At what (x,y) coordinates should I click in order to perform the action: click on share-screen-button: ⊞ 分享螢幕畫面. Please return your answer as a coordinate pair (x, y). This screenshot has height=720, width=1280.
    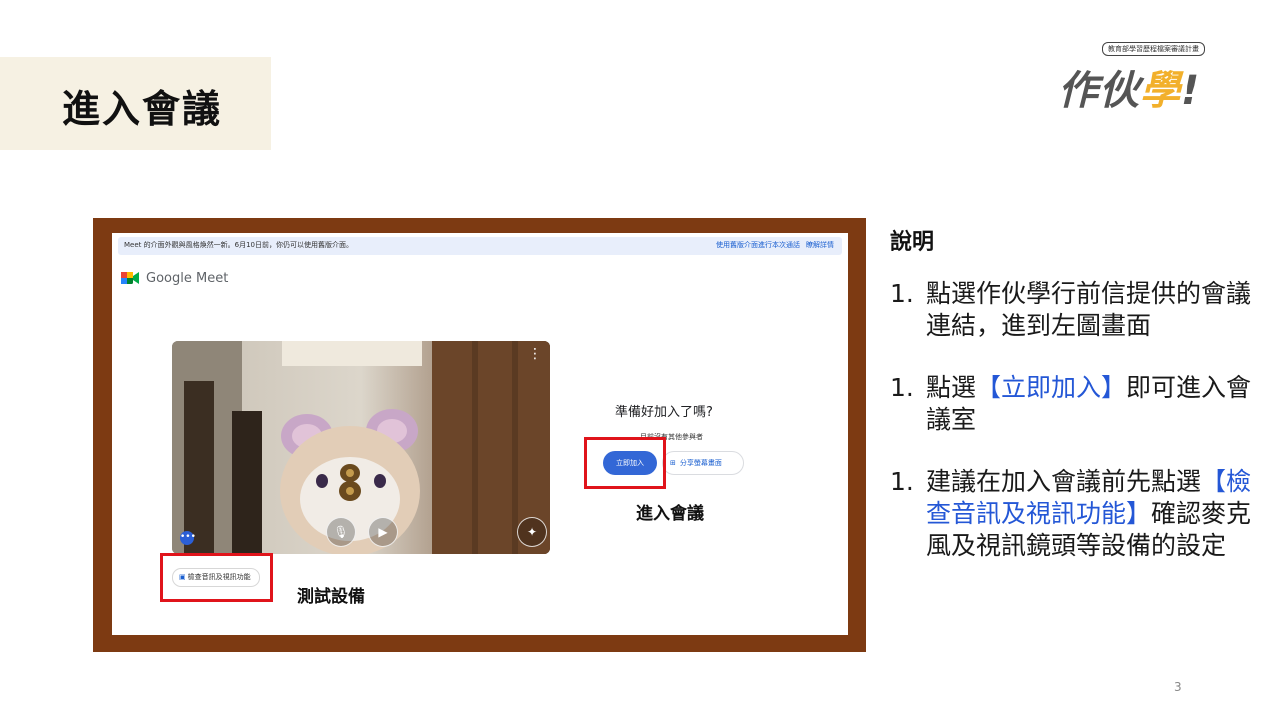
    Looking at the image, I should click on (703, 463).